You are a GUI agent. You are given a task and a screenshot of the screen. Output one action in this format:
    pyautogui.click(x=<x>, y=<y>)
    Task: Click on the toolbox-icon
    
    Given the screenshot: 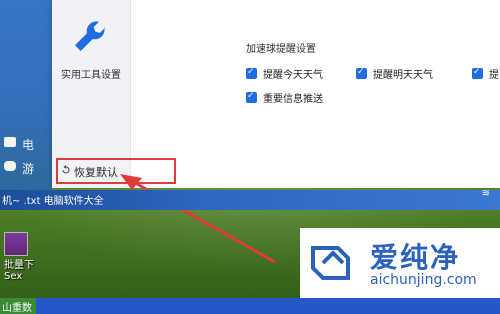 What is the action you would take?
    pyautogui.click(x=10, y=142)
    